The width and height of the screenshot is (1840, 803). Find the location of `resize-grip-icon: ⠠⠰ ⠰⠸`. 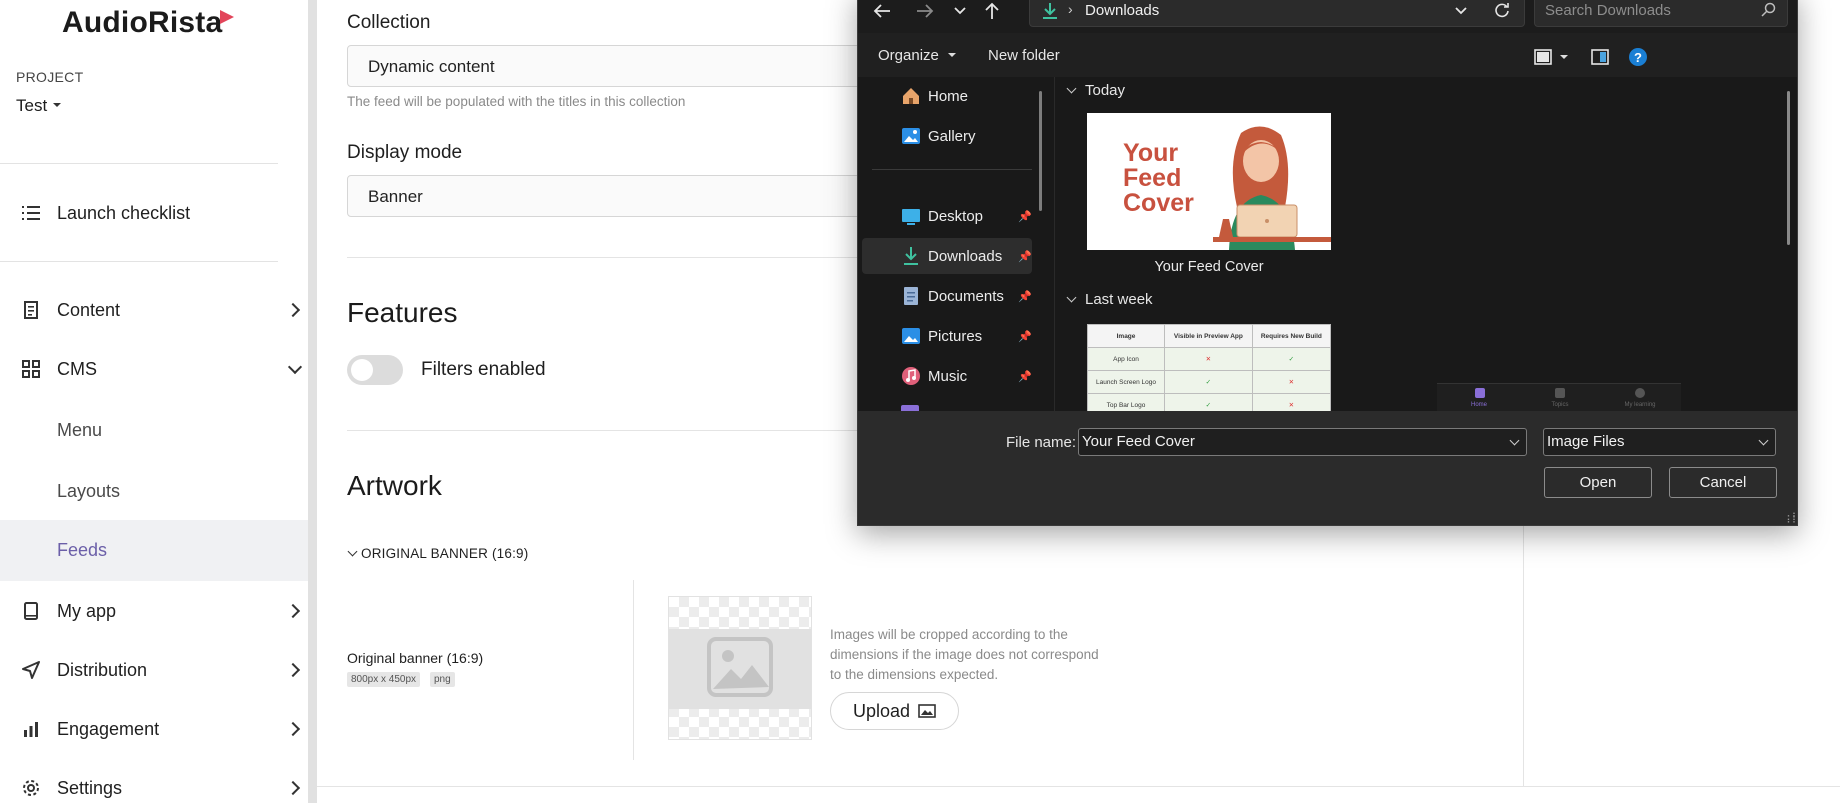

resize-grip-icon: ⠠⠰ ⠰⠸ is located at coordinates (1790, 517).